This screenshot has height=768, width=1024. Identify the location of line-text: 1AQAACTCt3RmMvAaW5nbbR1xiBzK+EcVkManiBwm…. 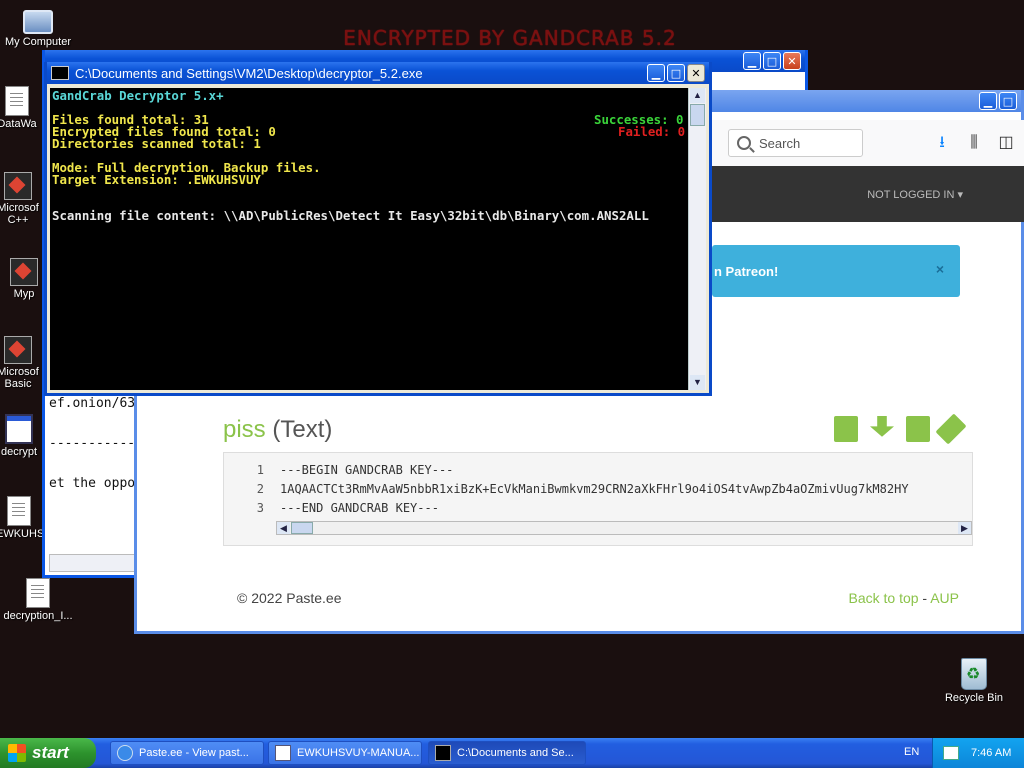
(594, 489).